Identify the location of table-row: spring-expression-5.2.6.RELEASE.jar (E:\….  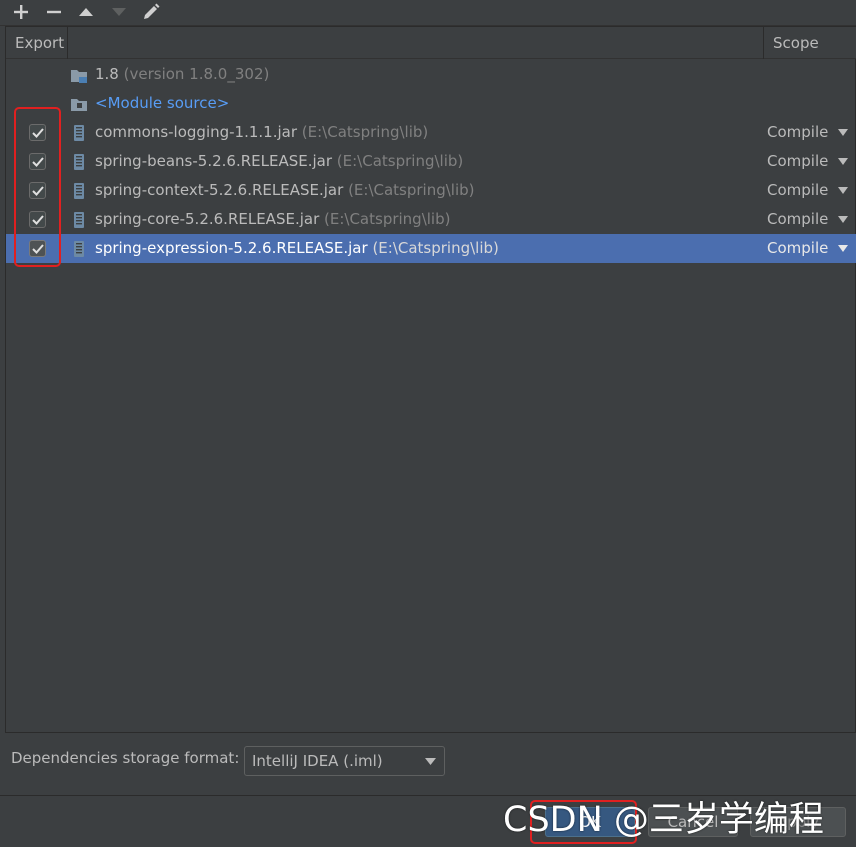
(431, 248).